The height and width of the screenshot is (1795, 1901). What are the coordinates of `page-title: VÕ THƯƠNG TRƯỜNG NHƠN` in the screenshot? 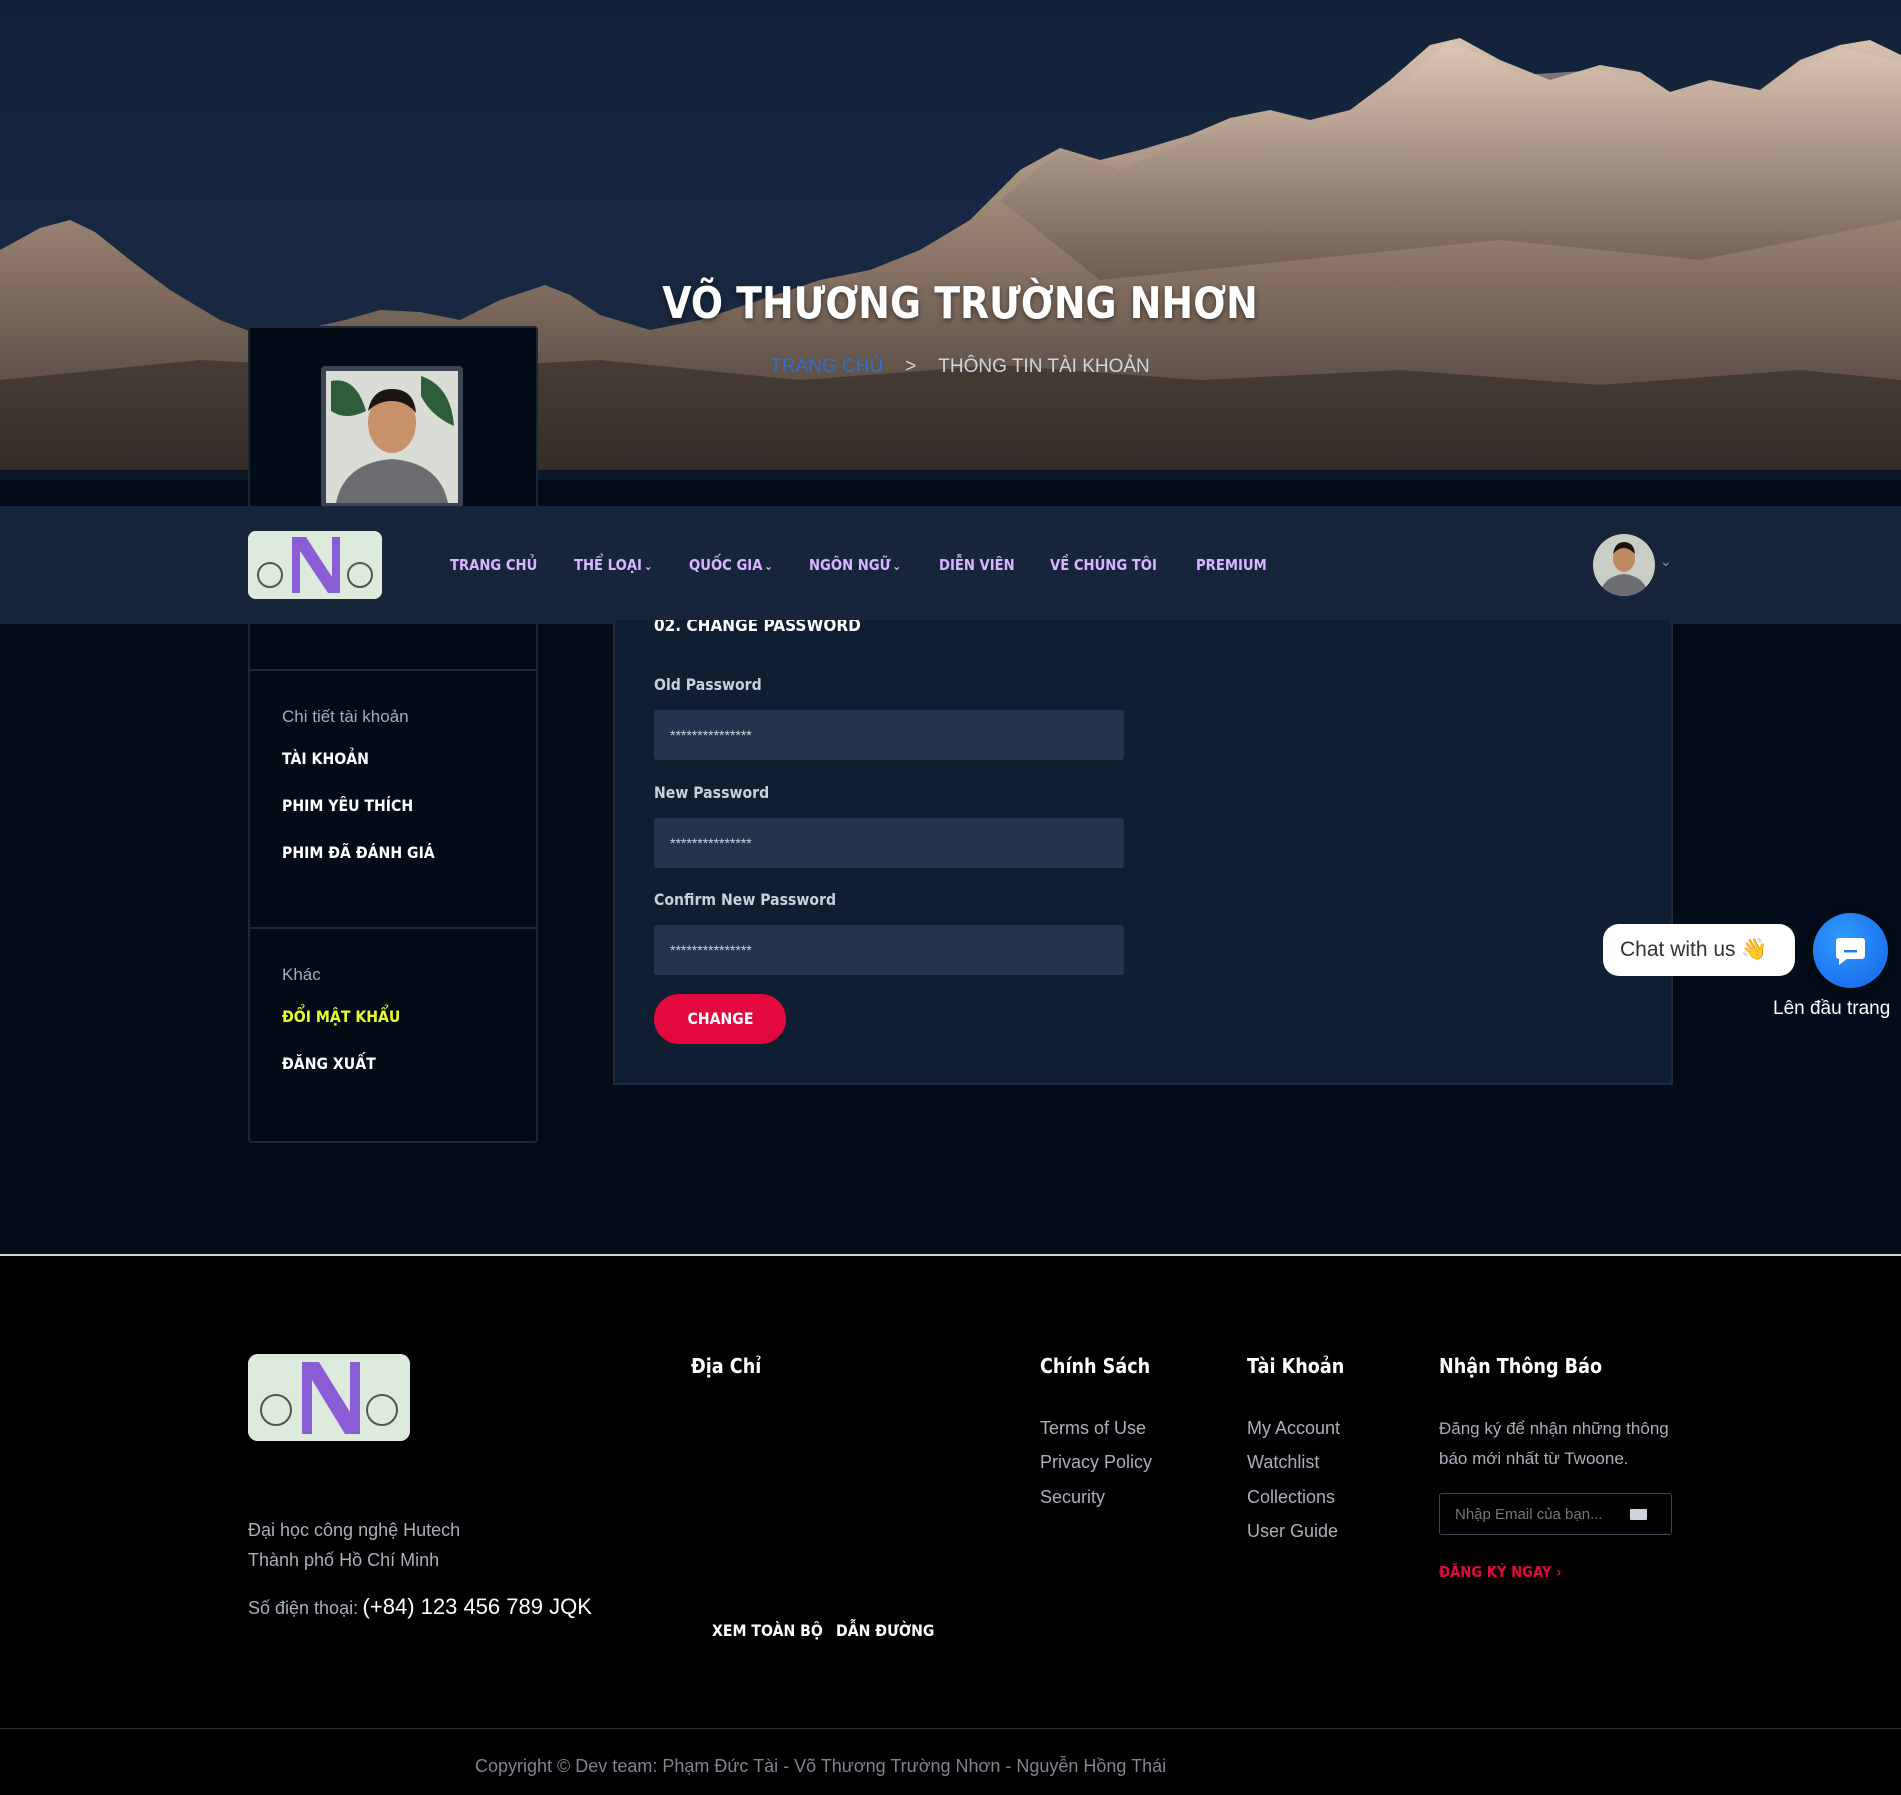 It's located at (960, 303).